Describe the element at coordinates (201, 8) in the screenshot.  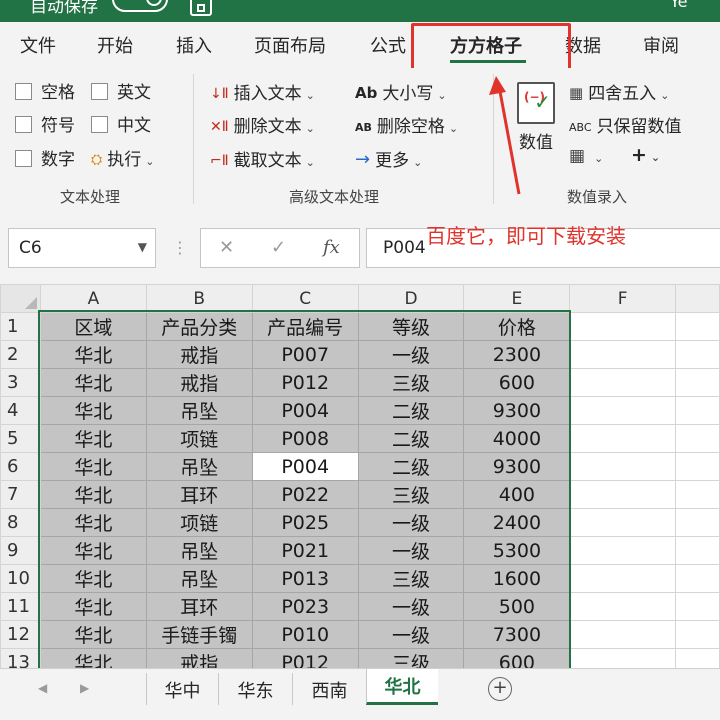
I see `save-icon` at that location.